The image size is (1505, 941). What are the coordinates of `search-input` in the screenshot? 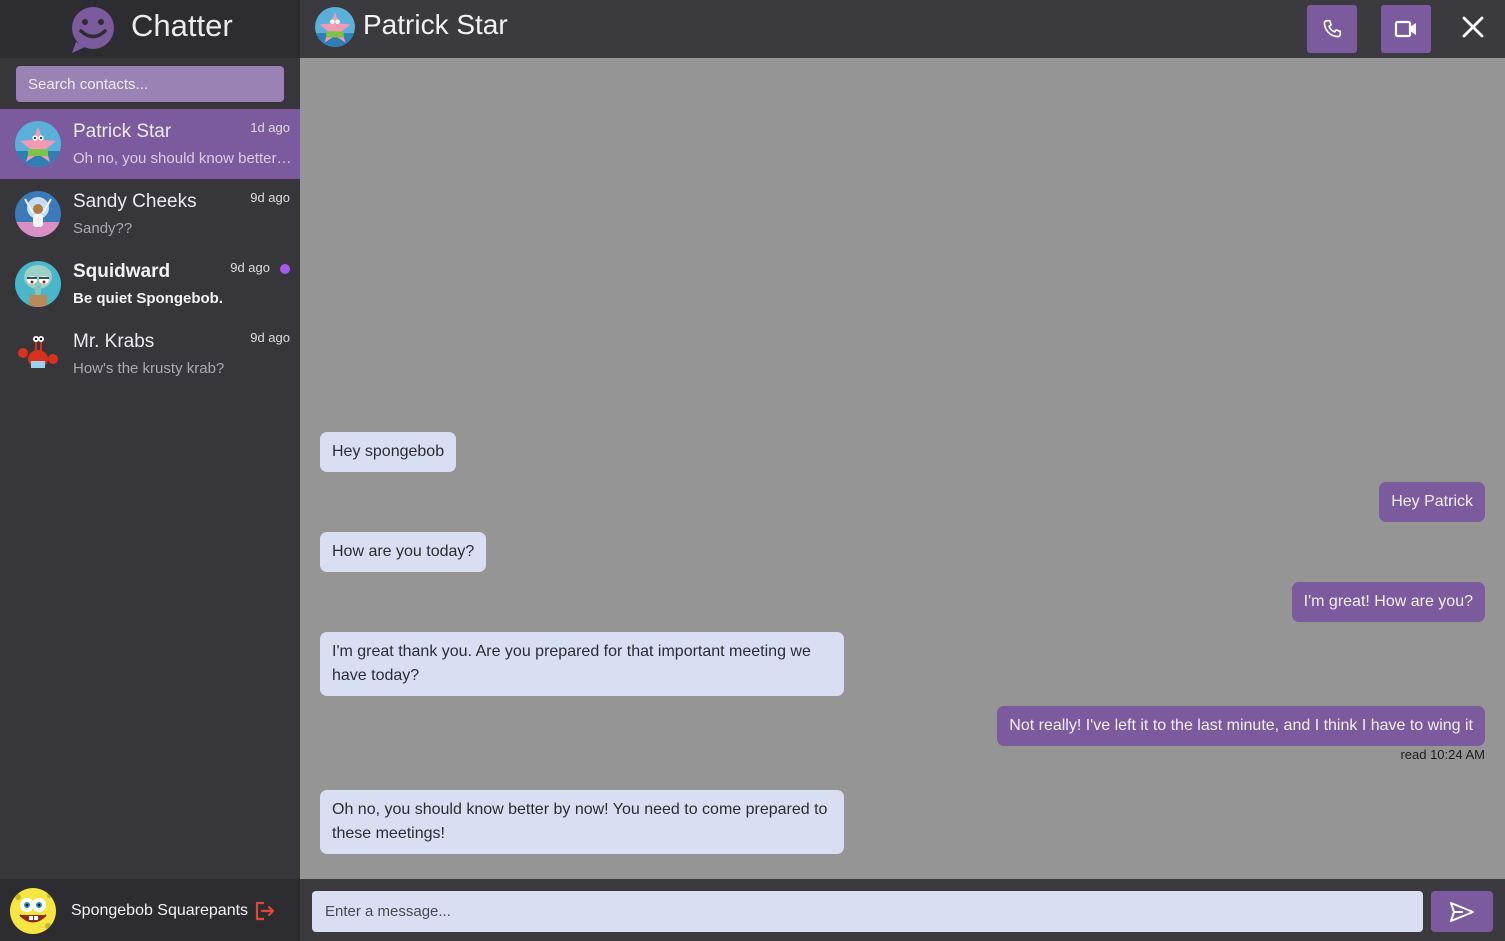 It's located at (150, 84).